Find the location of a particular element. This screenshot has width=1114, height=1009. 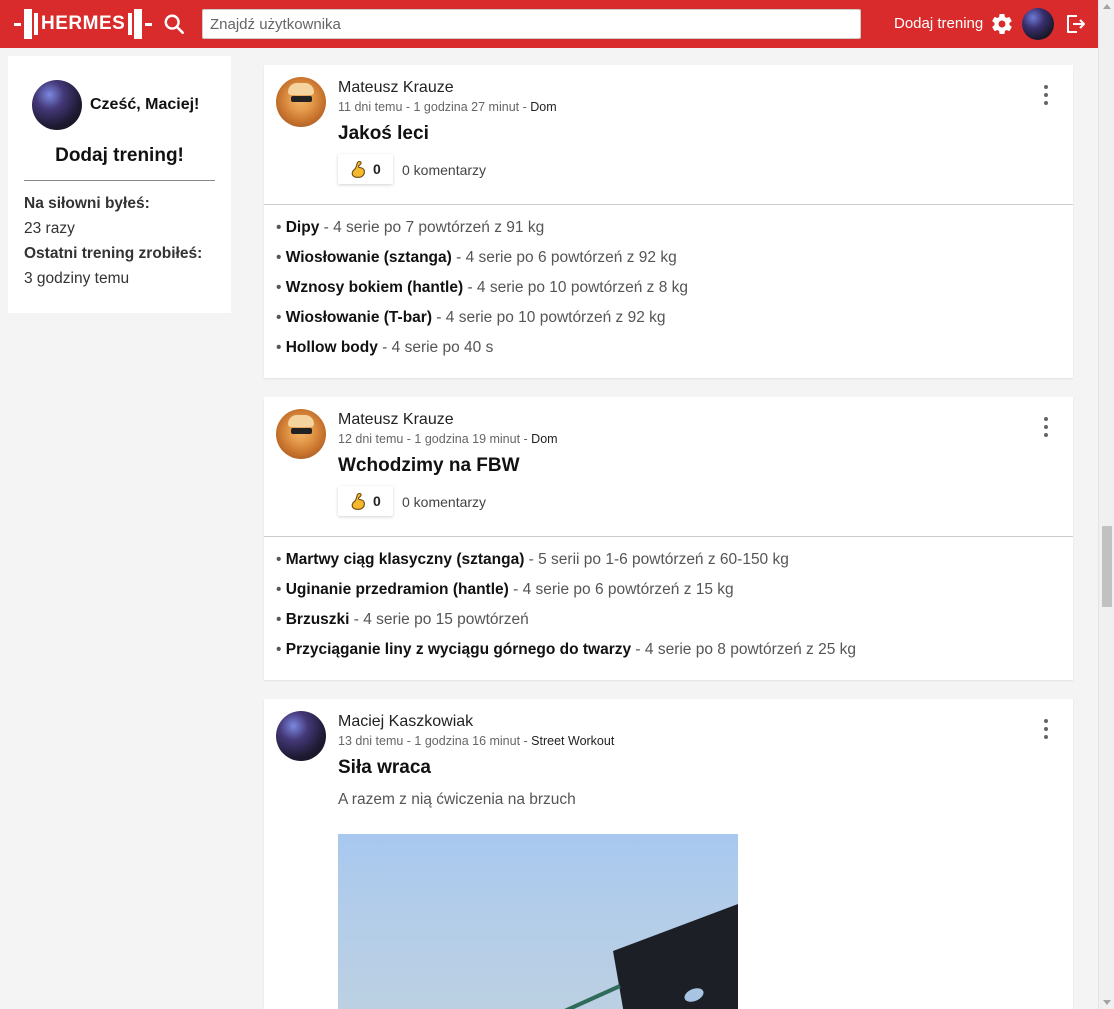

post-title: Wchodzimy na FBW is located at coordinates (429, 466).